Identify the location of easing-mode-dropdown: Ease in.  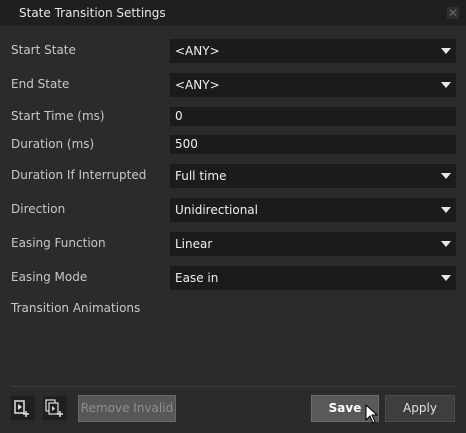
(313, 278).